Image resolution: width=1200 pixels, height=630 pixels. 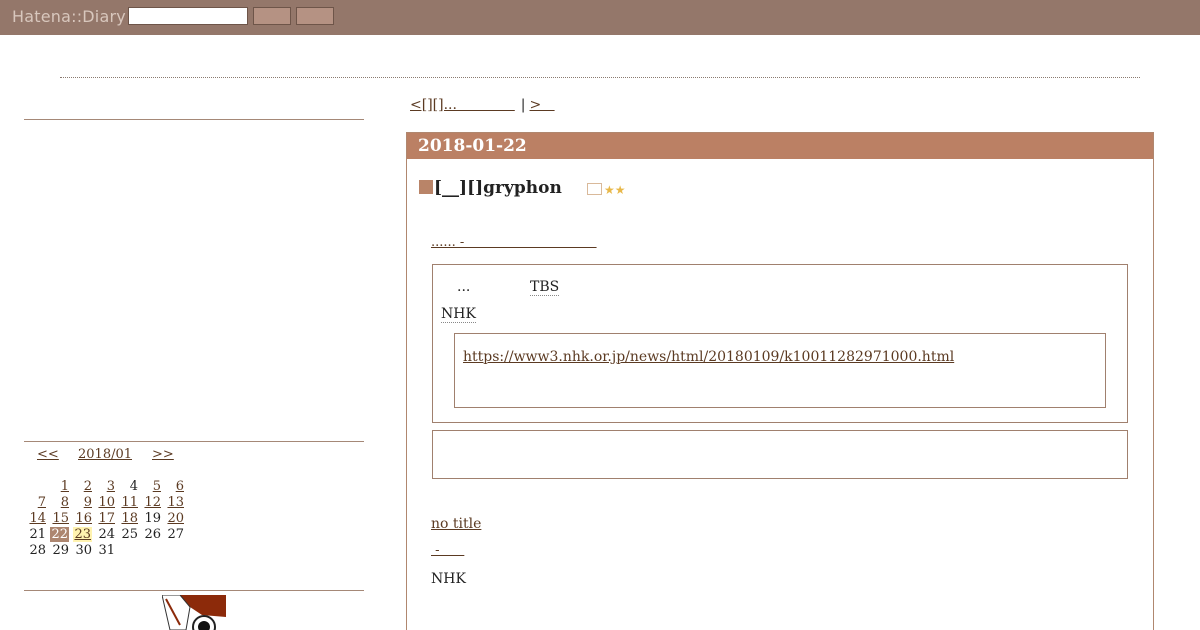 I want to click on calendar-highlight: 23, so click(x=82, y=534).